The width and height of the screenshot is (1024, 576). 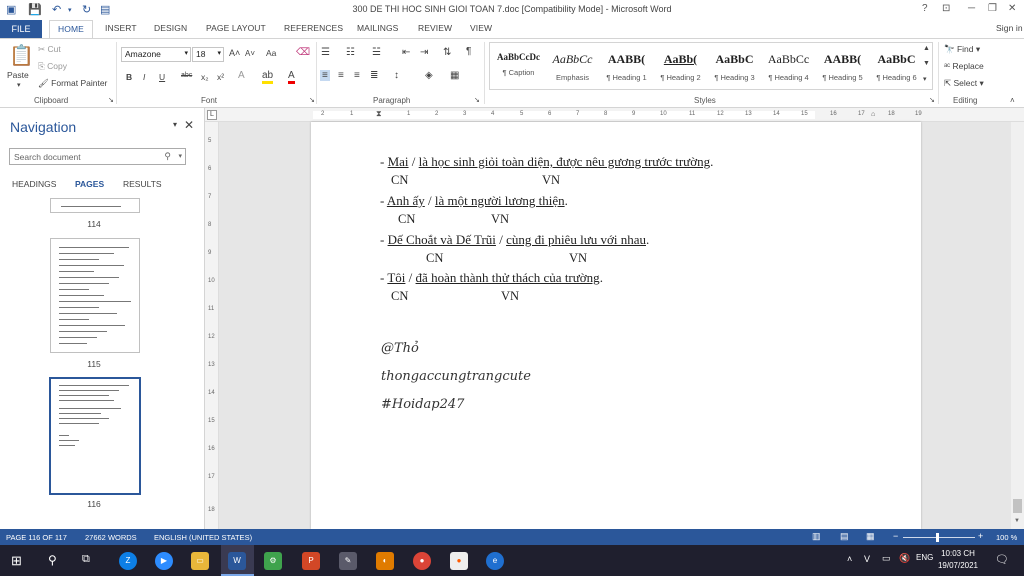 I want to click on language-status: ENGLISH (UNITED STATES), so click(x=203, y=537).